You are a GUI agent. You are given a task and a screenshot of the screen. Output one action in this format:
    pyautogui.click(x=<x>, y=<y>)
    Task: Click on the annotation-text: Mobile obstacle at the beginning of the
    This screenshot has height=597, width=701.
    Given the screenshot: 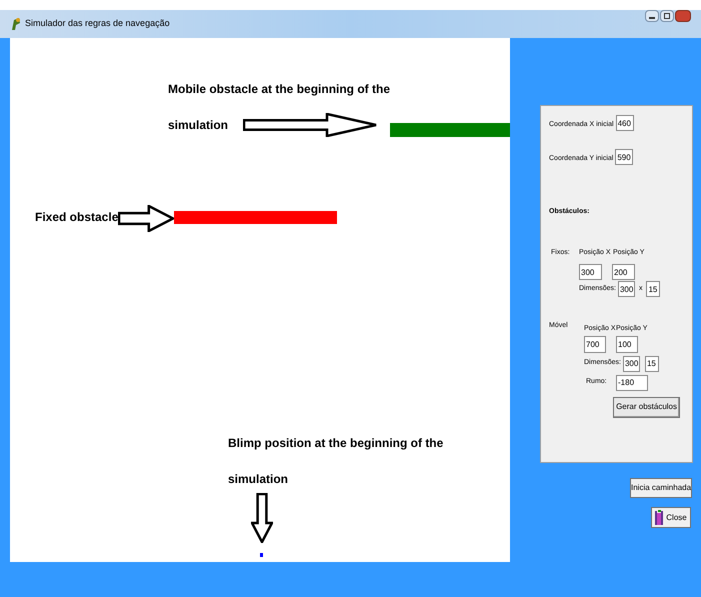 What is the action you would take?
    pyautogui.click(x=279, y=89)
    